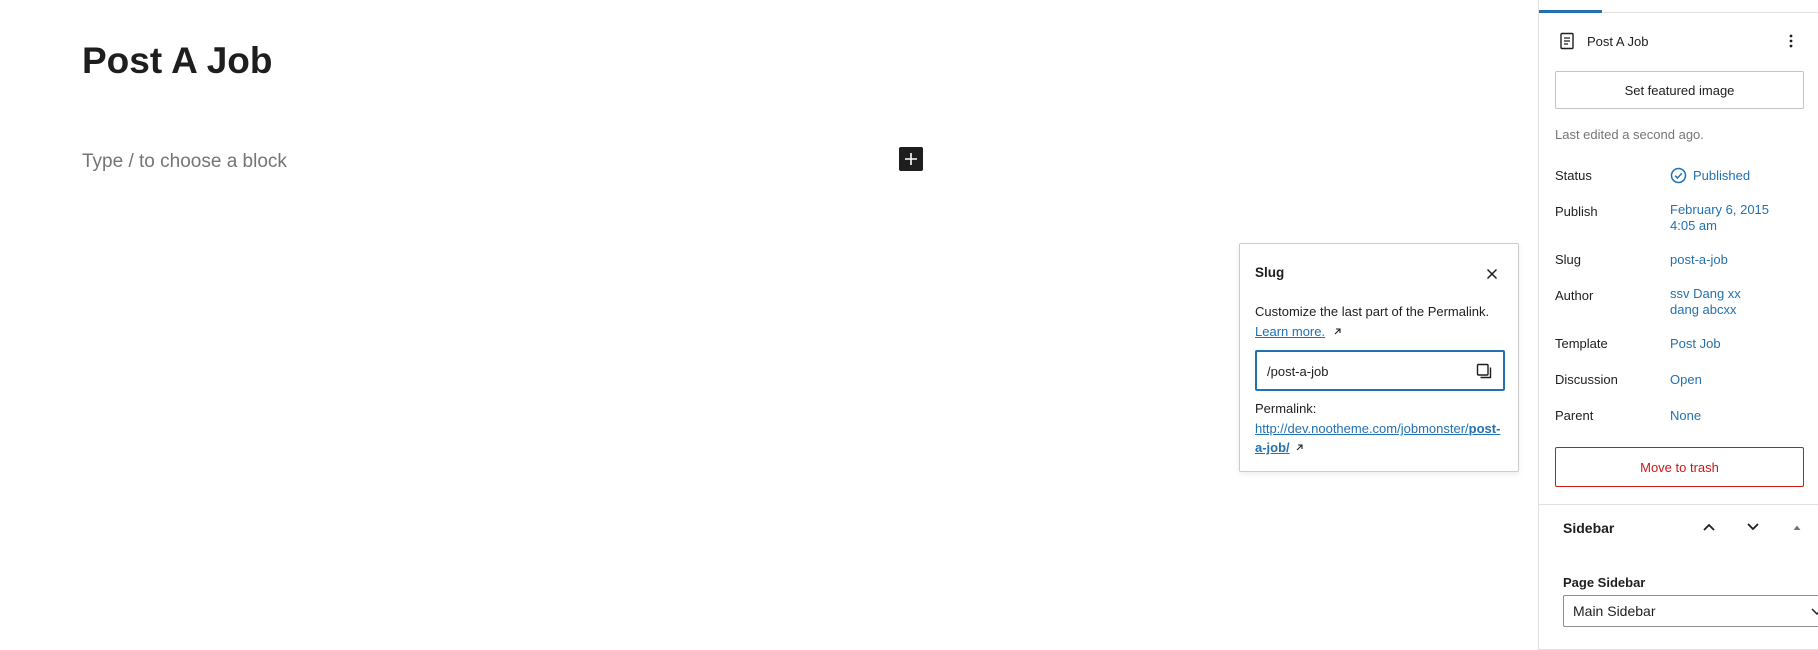  What do you see at coordinates (1568, 259) in the screenshot?
I see `slug-label: Slug` at bounding box center [1568, 259].